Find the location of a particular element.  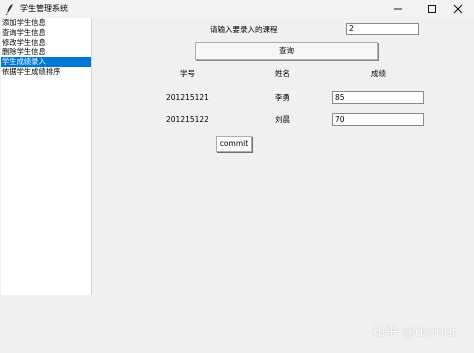

sidebar-item-delete-student: 删除学生信息 is located at coordinates (46, 52).